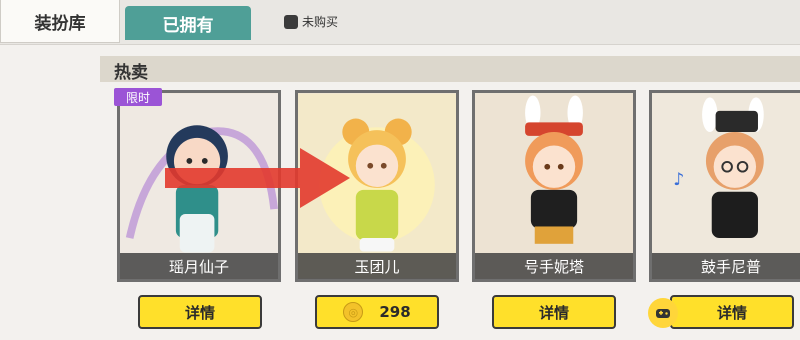 The image size is (800, 340). I want to click on outfit-name-2: 玉团儿, so click(377, 266).